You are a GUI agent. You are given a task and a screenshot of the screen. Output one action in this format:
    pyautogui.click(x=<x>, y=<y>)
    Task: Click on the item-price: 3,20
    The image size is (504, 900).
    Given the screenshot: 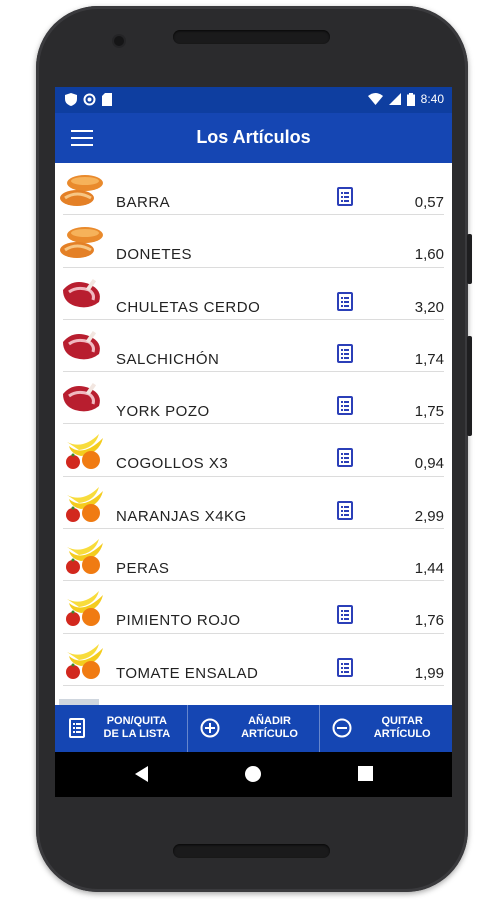 What is the action you would take?
    pyautogui.click(x=429, y=307)
    